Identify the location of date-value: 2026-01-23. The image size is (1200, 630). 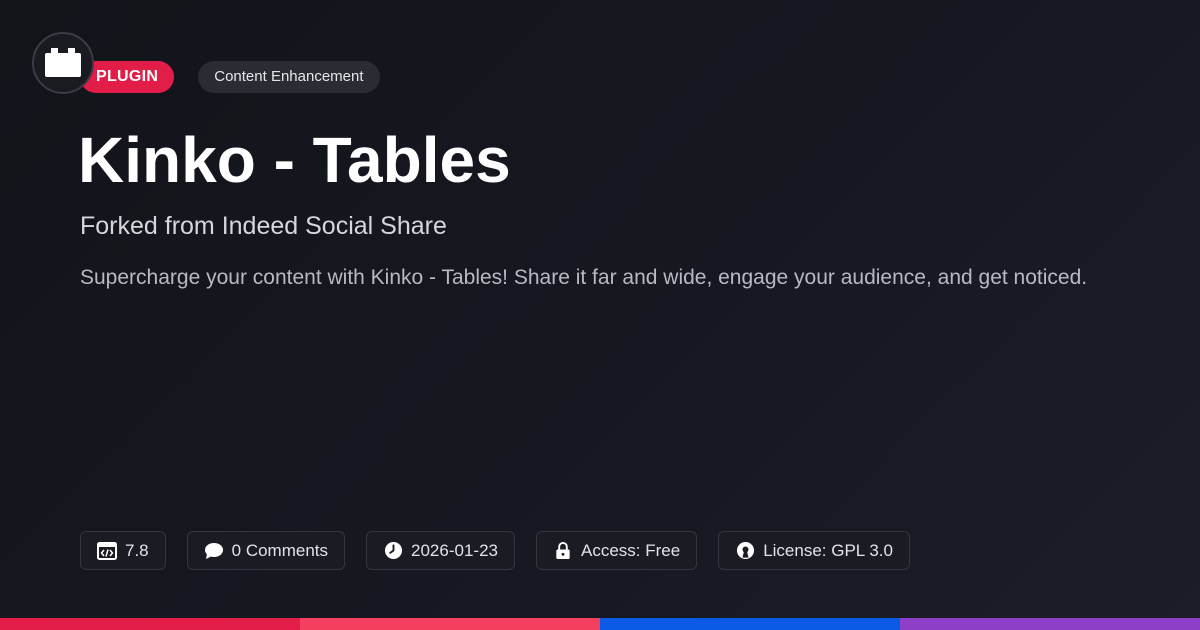
(454, 550).